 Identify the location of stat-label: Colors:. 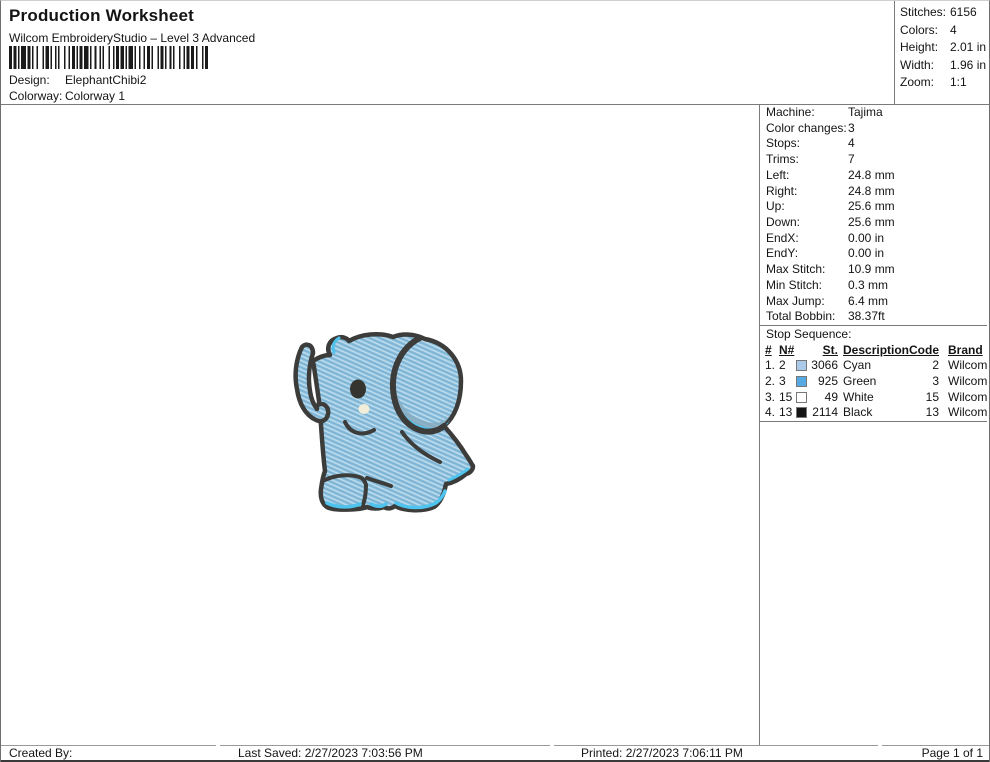
(919, 29).